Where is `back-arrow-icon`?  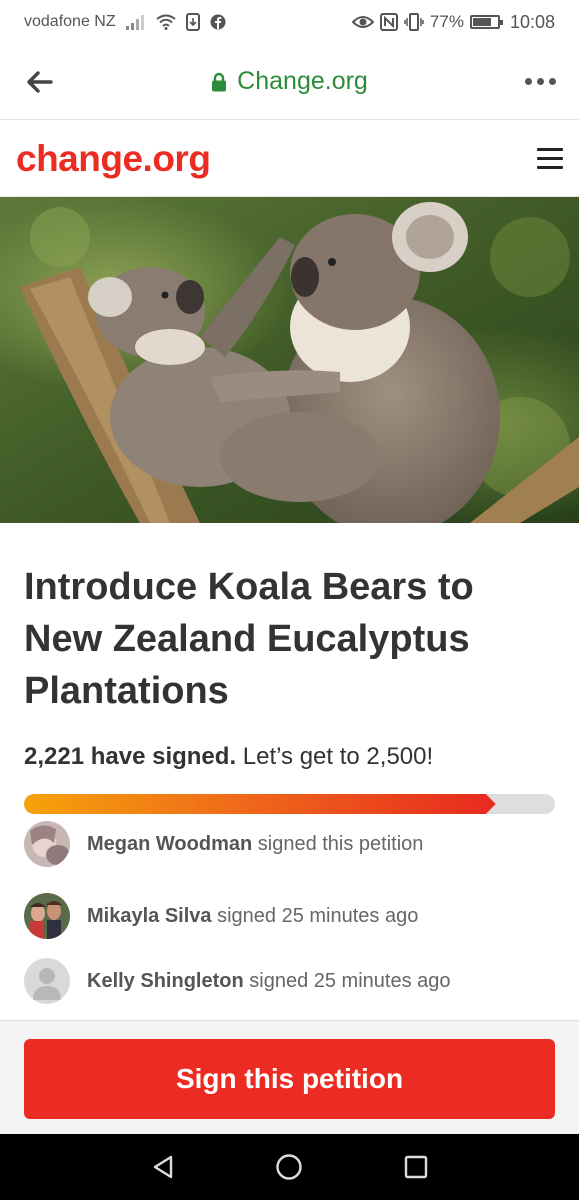 back-arrow-icon is located at coordinates (40, 81).